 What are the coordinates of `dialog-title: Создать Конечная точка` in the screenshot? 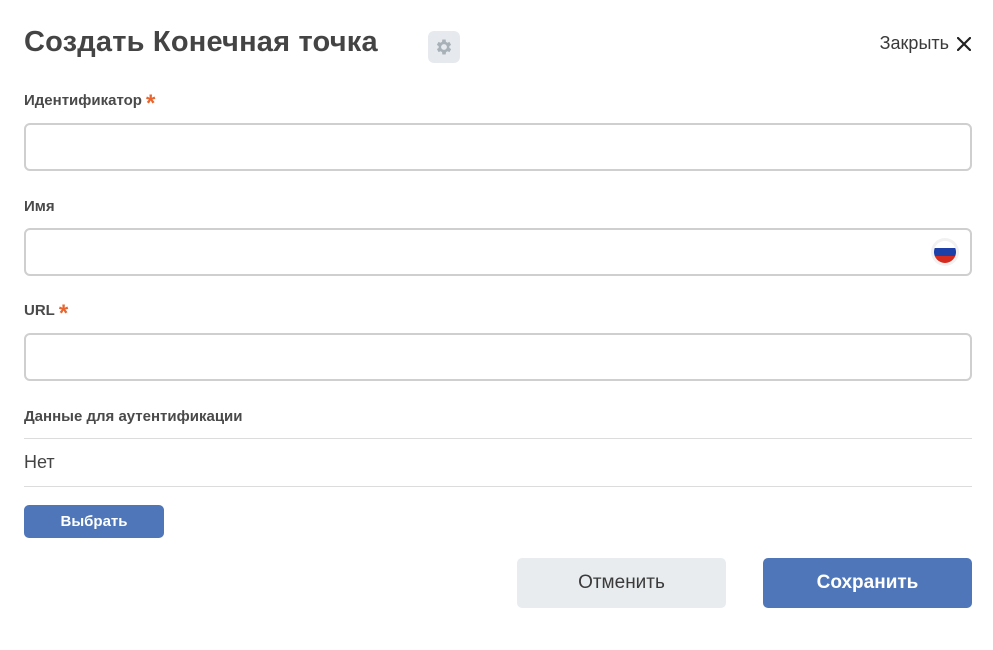 It's located at (201, 42).